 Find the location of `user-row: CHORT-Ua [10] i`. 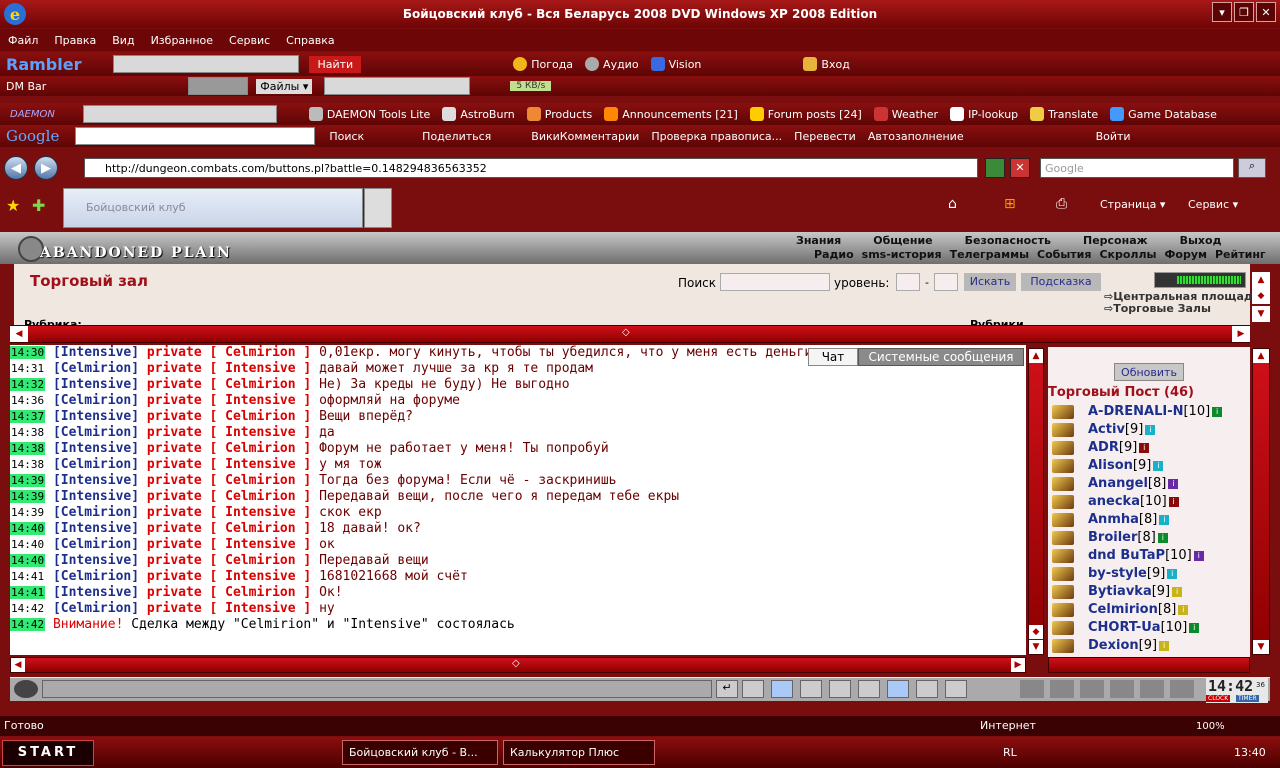

user-row: CHORT-Ua [10] i is located at coordinates (1149, 628).